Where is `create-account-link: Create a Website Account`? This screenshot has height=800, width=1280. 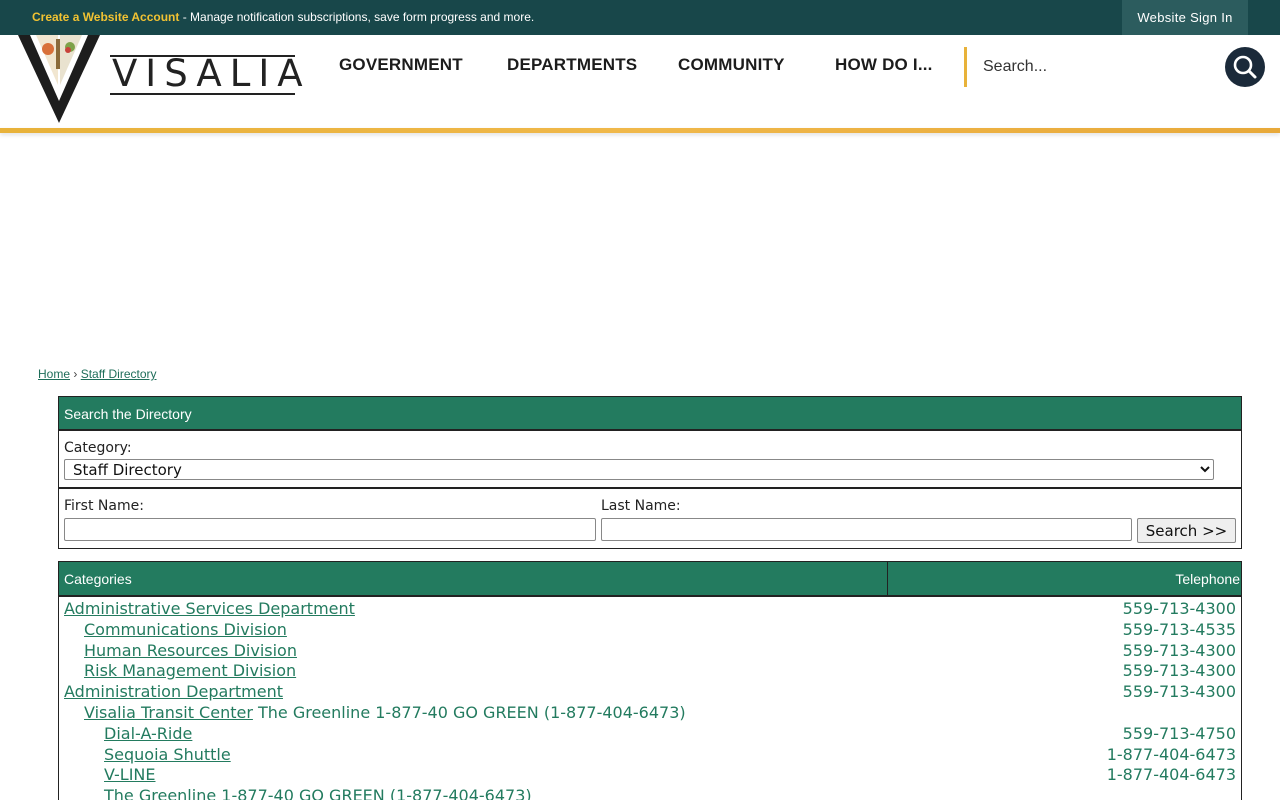 create-account-link: Create a Website Account is located at coordinates (105, 17).